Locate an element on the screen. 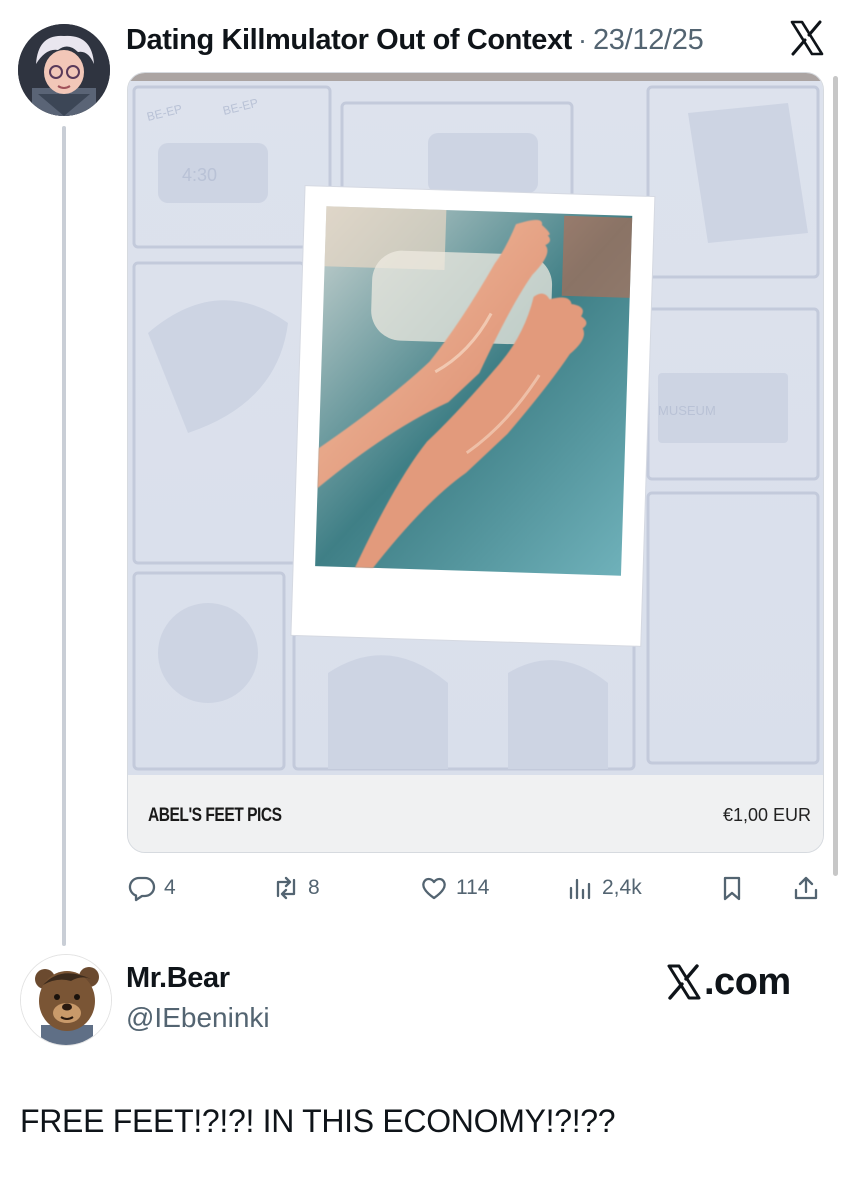  like-count: 114 is located at coordinates (473, 887).